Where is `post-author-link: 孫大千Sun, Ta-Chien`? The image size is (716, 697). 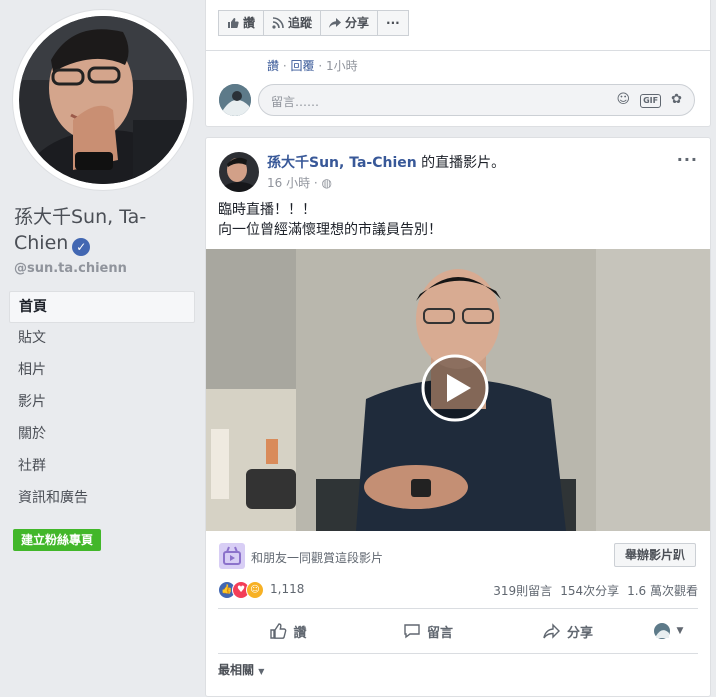
post-author-link: 孫大千Sun, Ta-Chien is located at coordinates (342, 163).